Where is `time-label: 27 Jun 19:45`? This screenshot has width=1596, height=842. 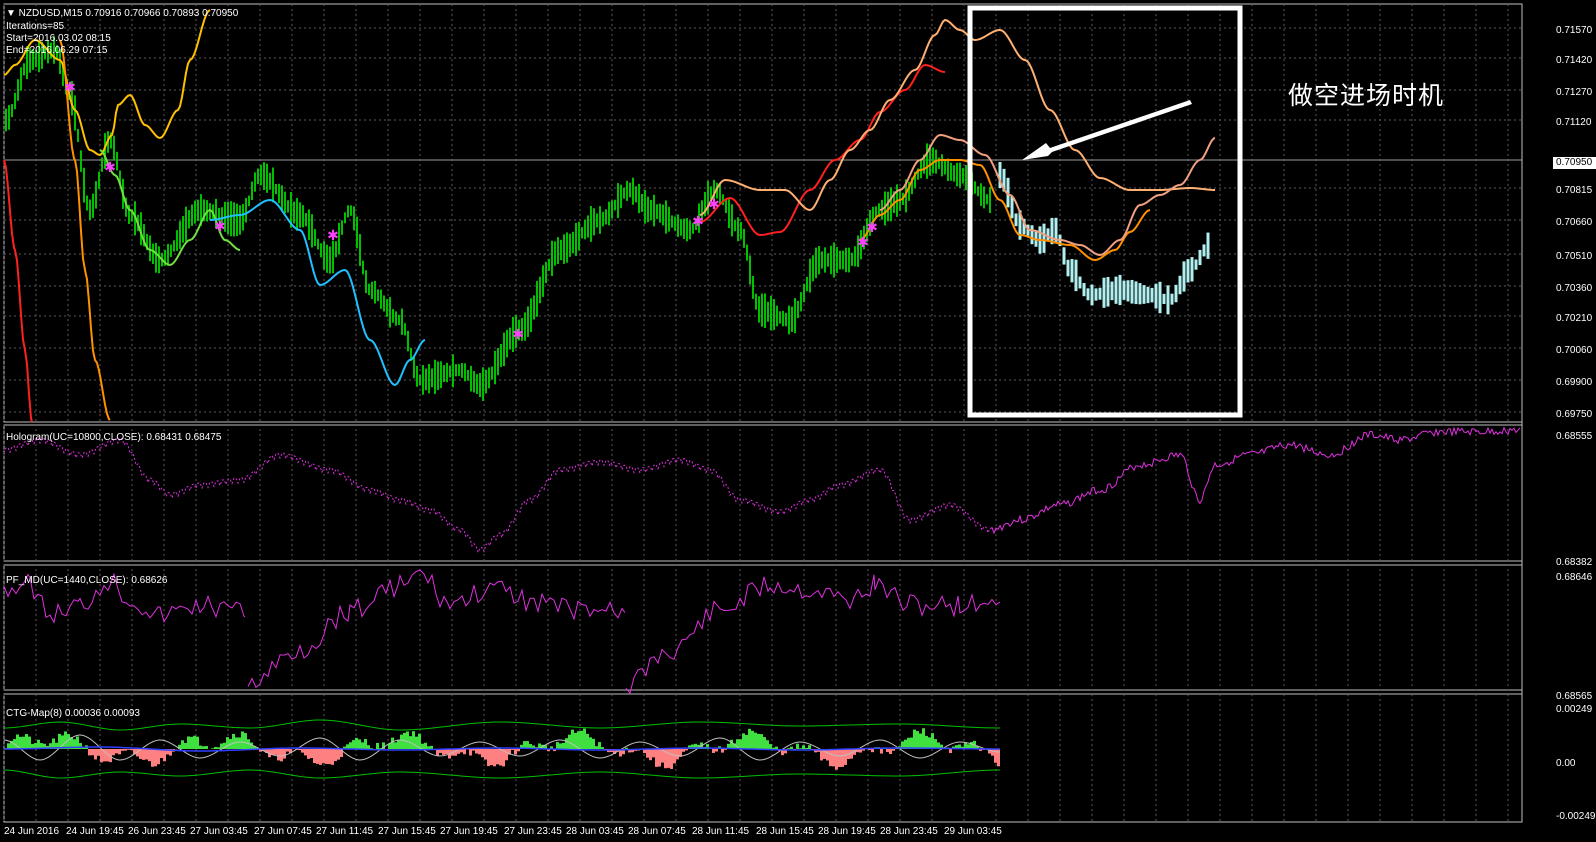
time-label: 27 Jun 19:45 is located at coordinates (469, 831).